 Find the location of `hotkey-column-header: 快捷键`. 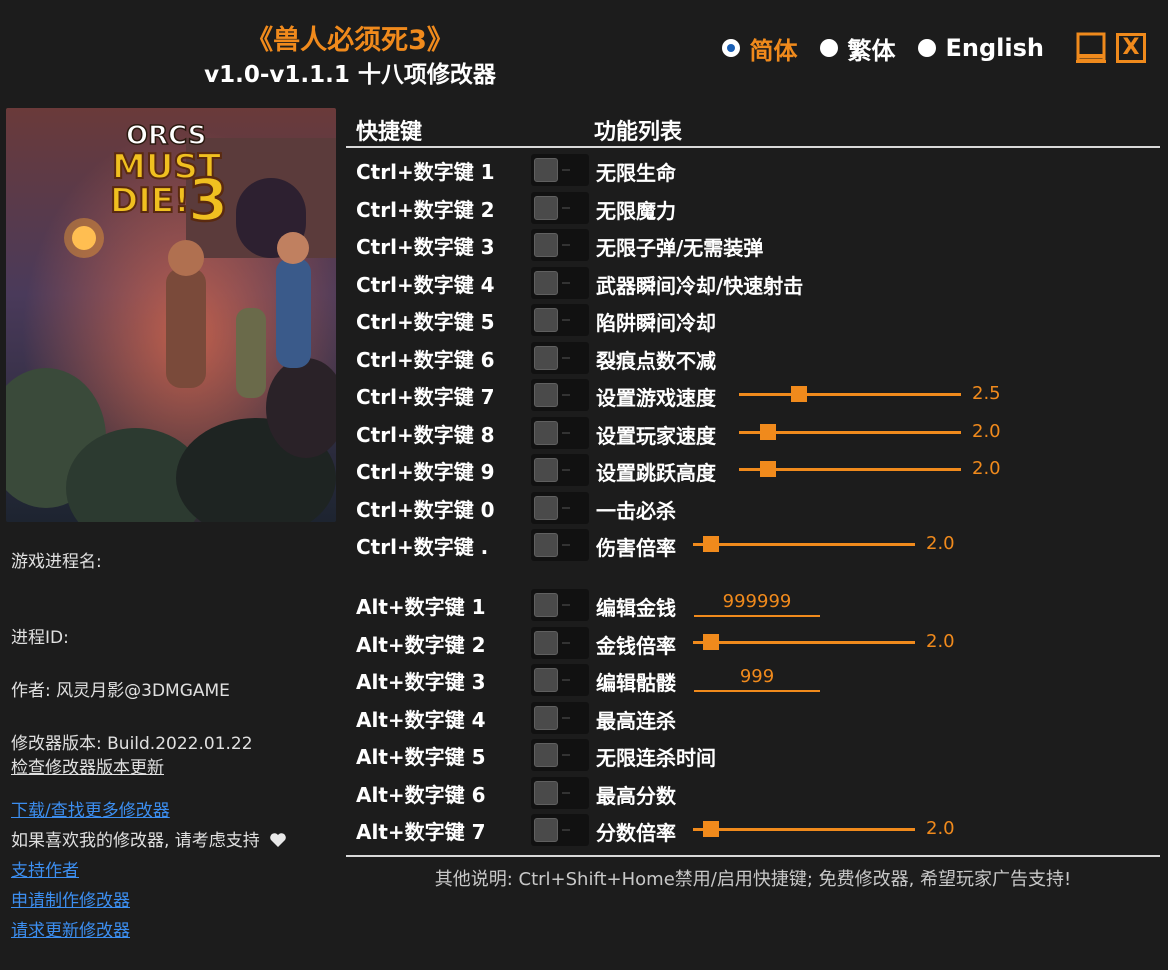

hotkey-column-header: 快捷键 is located at coordinates (389, 132).